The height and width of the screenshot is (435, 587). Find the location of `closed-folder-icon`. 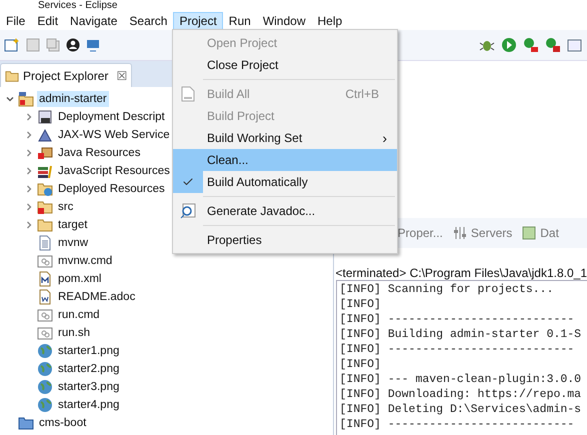

closed-folder-icon is located at coordinates (26, 423).